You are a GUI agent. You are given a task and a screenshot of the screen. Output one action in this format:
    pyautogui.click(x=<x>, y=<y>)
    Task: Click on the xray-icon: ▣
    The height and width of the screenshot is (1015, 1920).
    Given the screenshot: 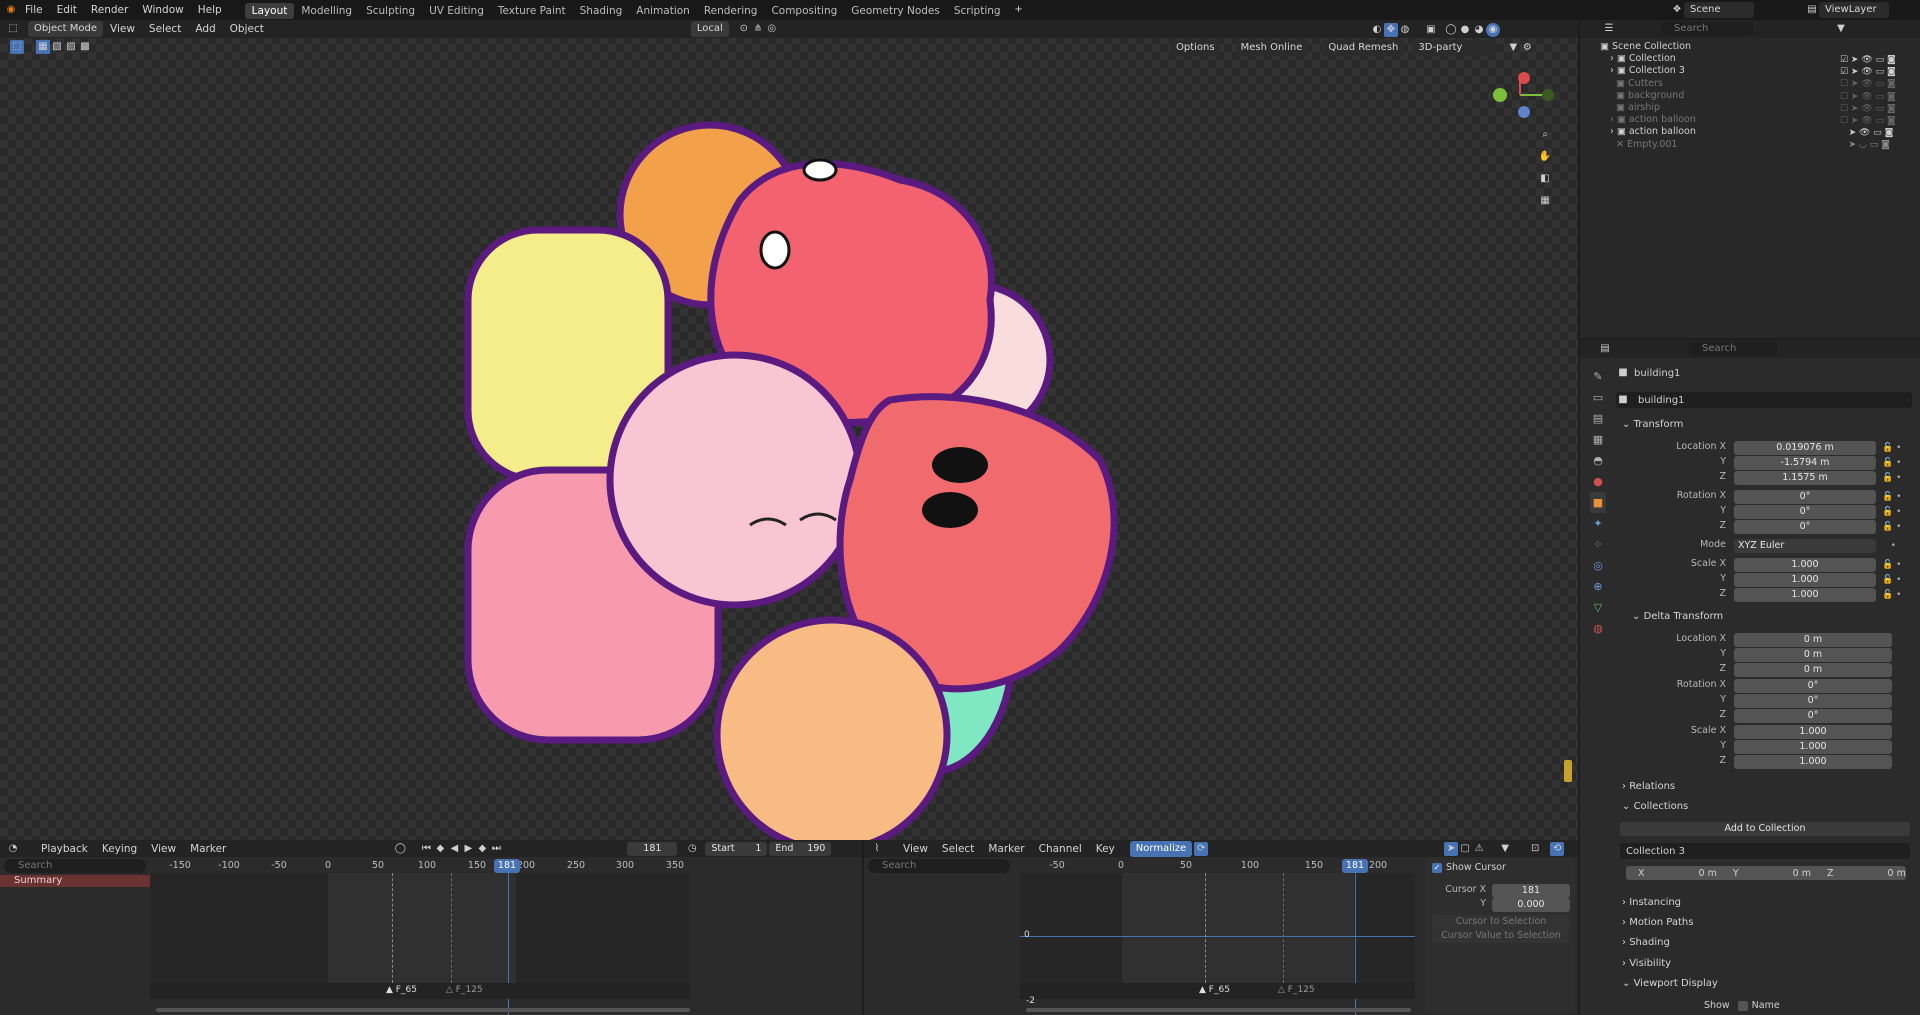 What is the action you would take?
    pyautogui.click(x=1431, y=30)
    